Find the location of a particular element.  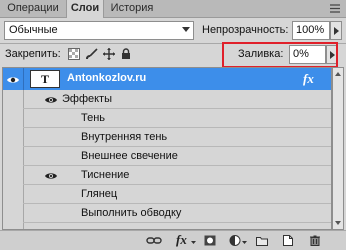

lock-image-pixels-brush-icon is located at coordinates (92, 54).